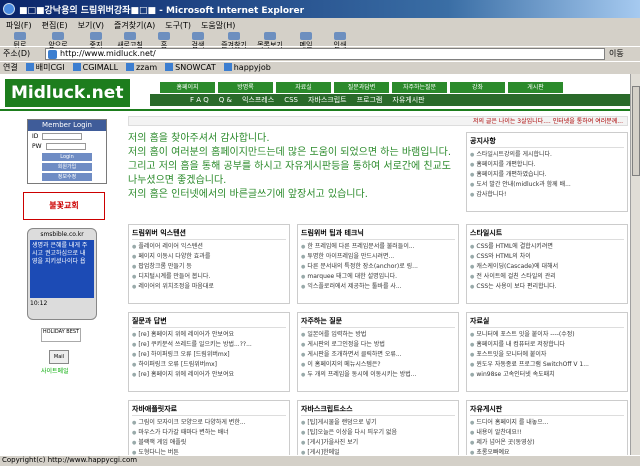 The height and width of the screenshot is (466, 640). I want to click on box-title: 자유게시판, so click(547, 410).